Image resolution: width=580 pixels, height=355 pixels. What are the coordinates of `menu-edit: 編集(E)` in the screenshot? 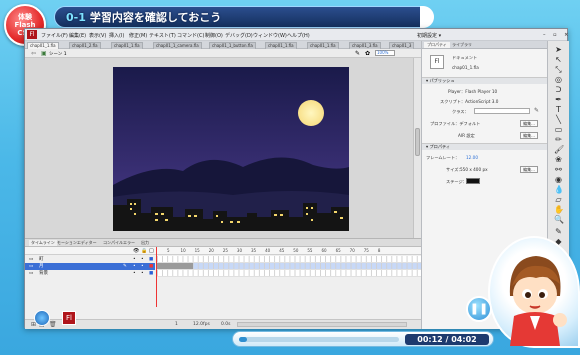 It's located at (77, 35).